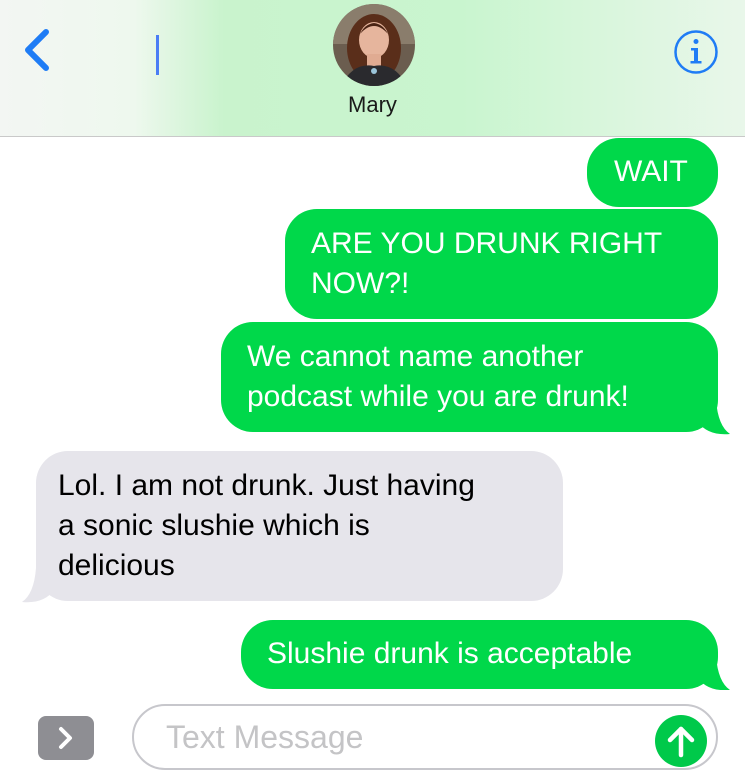 The image size is (745, 778). I want to click on message-bubble-outgoing: Slushie drunk is acceptable, so click(479, 654).